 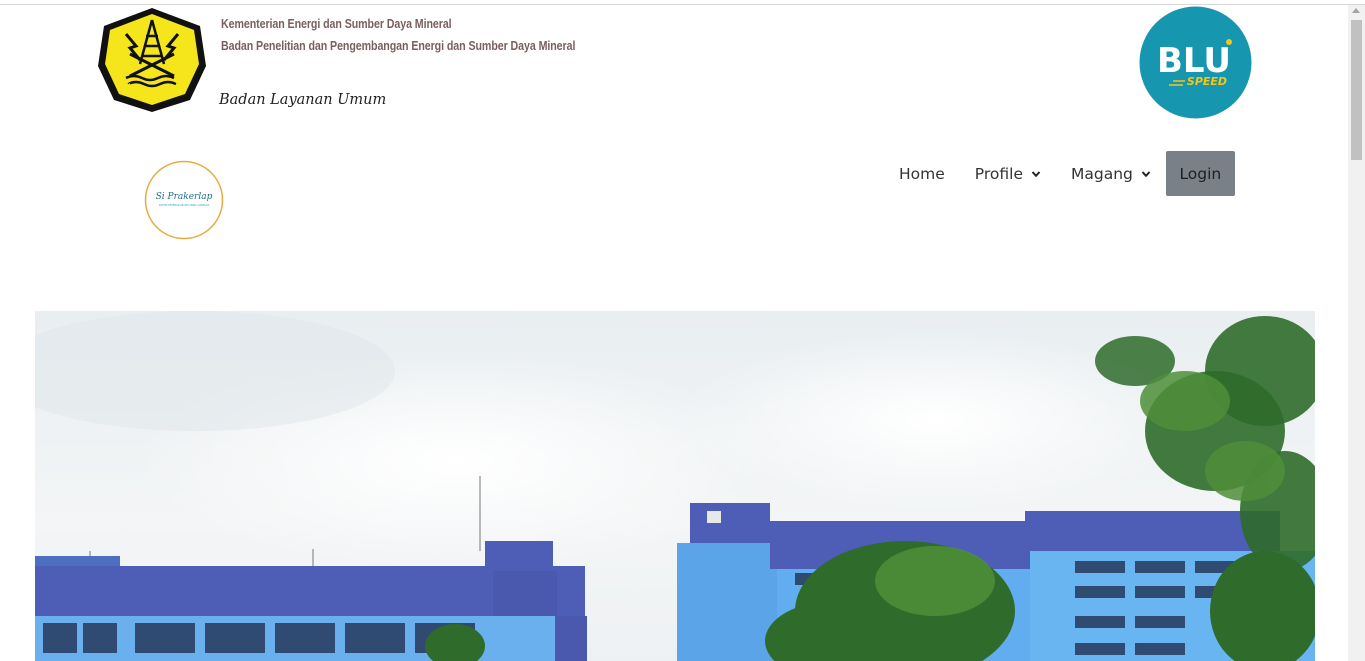 I want to click on blu-logo-subtext: SPEED, so click(x=1207, y=81).